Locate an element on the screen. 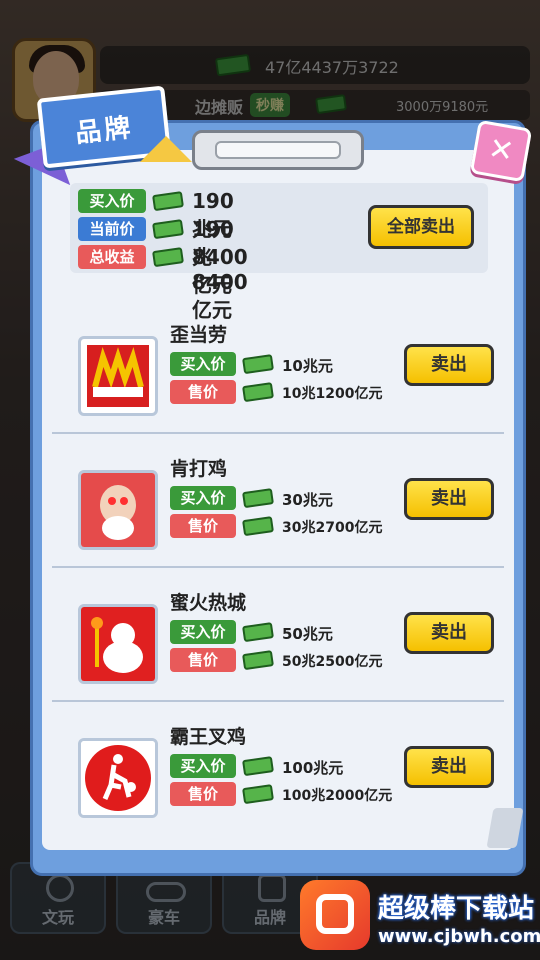  brand-item-row: 霸王叉鸡 买入价 100兆元 售价 100兆2000亿元 卖出 is located at coordinates (278, 769).